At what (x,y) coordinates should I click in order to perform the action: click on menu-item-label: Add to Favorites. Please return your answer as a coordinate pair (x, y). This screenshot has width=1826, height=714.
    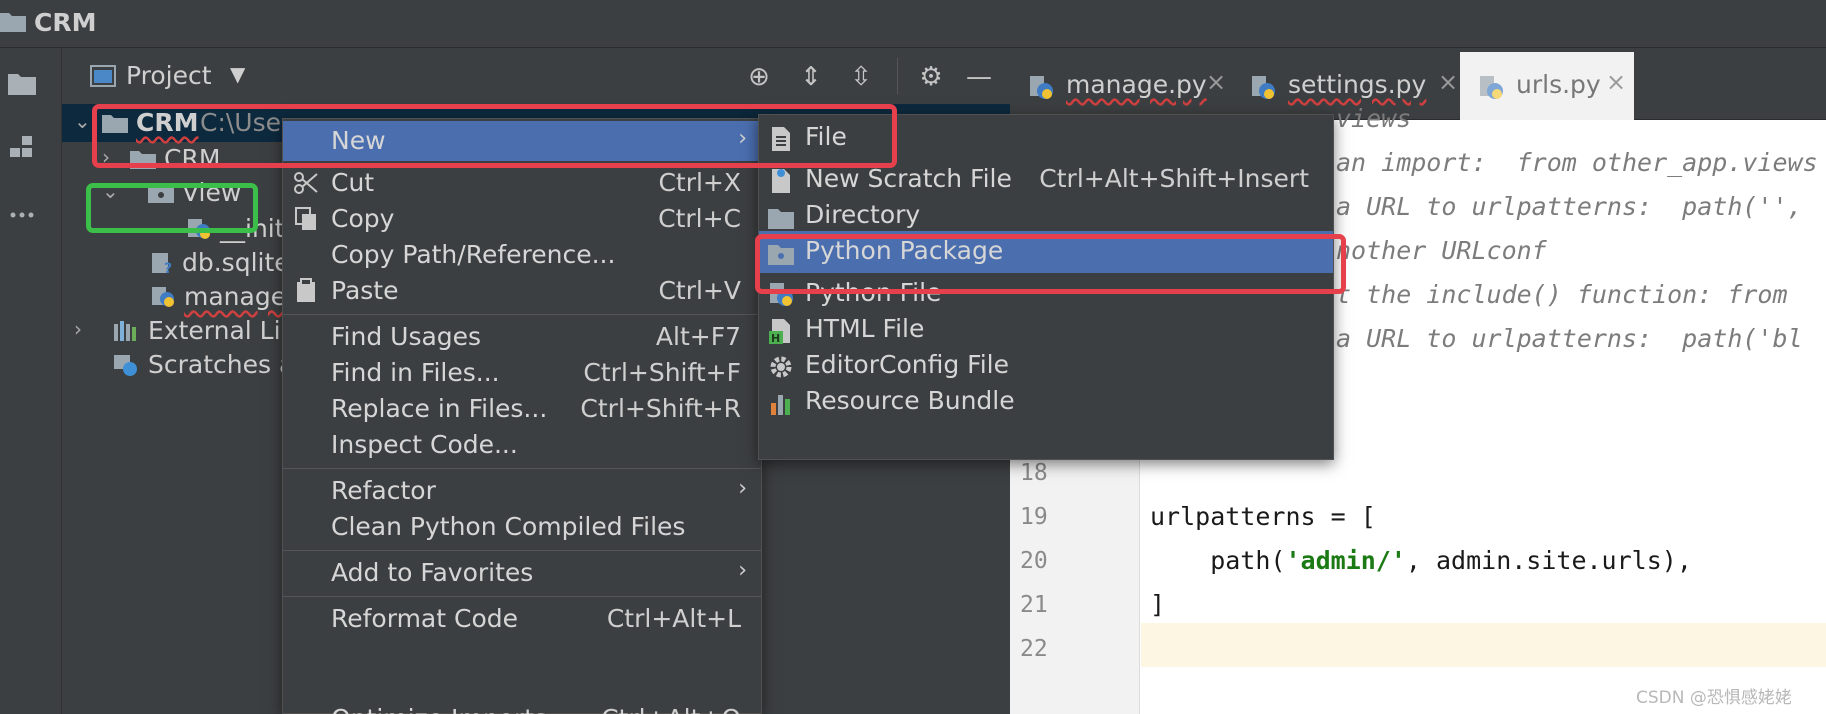
    Looking at the image, I should click on (432, 572).